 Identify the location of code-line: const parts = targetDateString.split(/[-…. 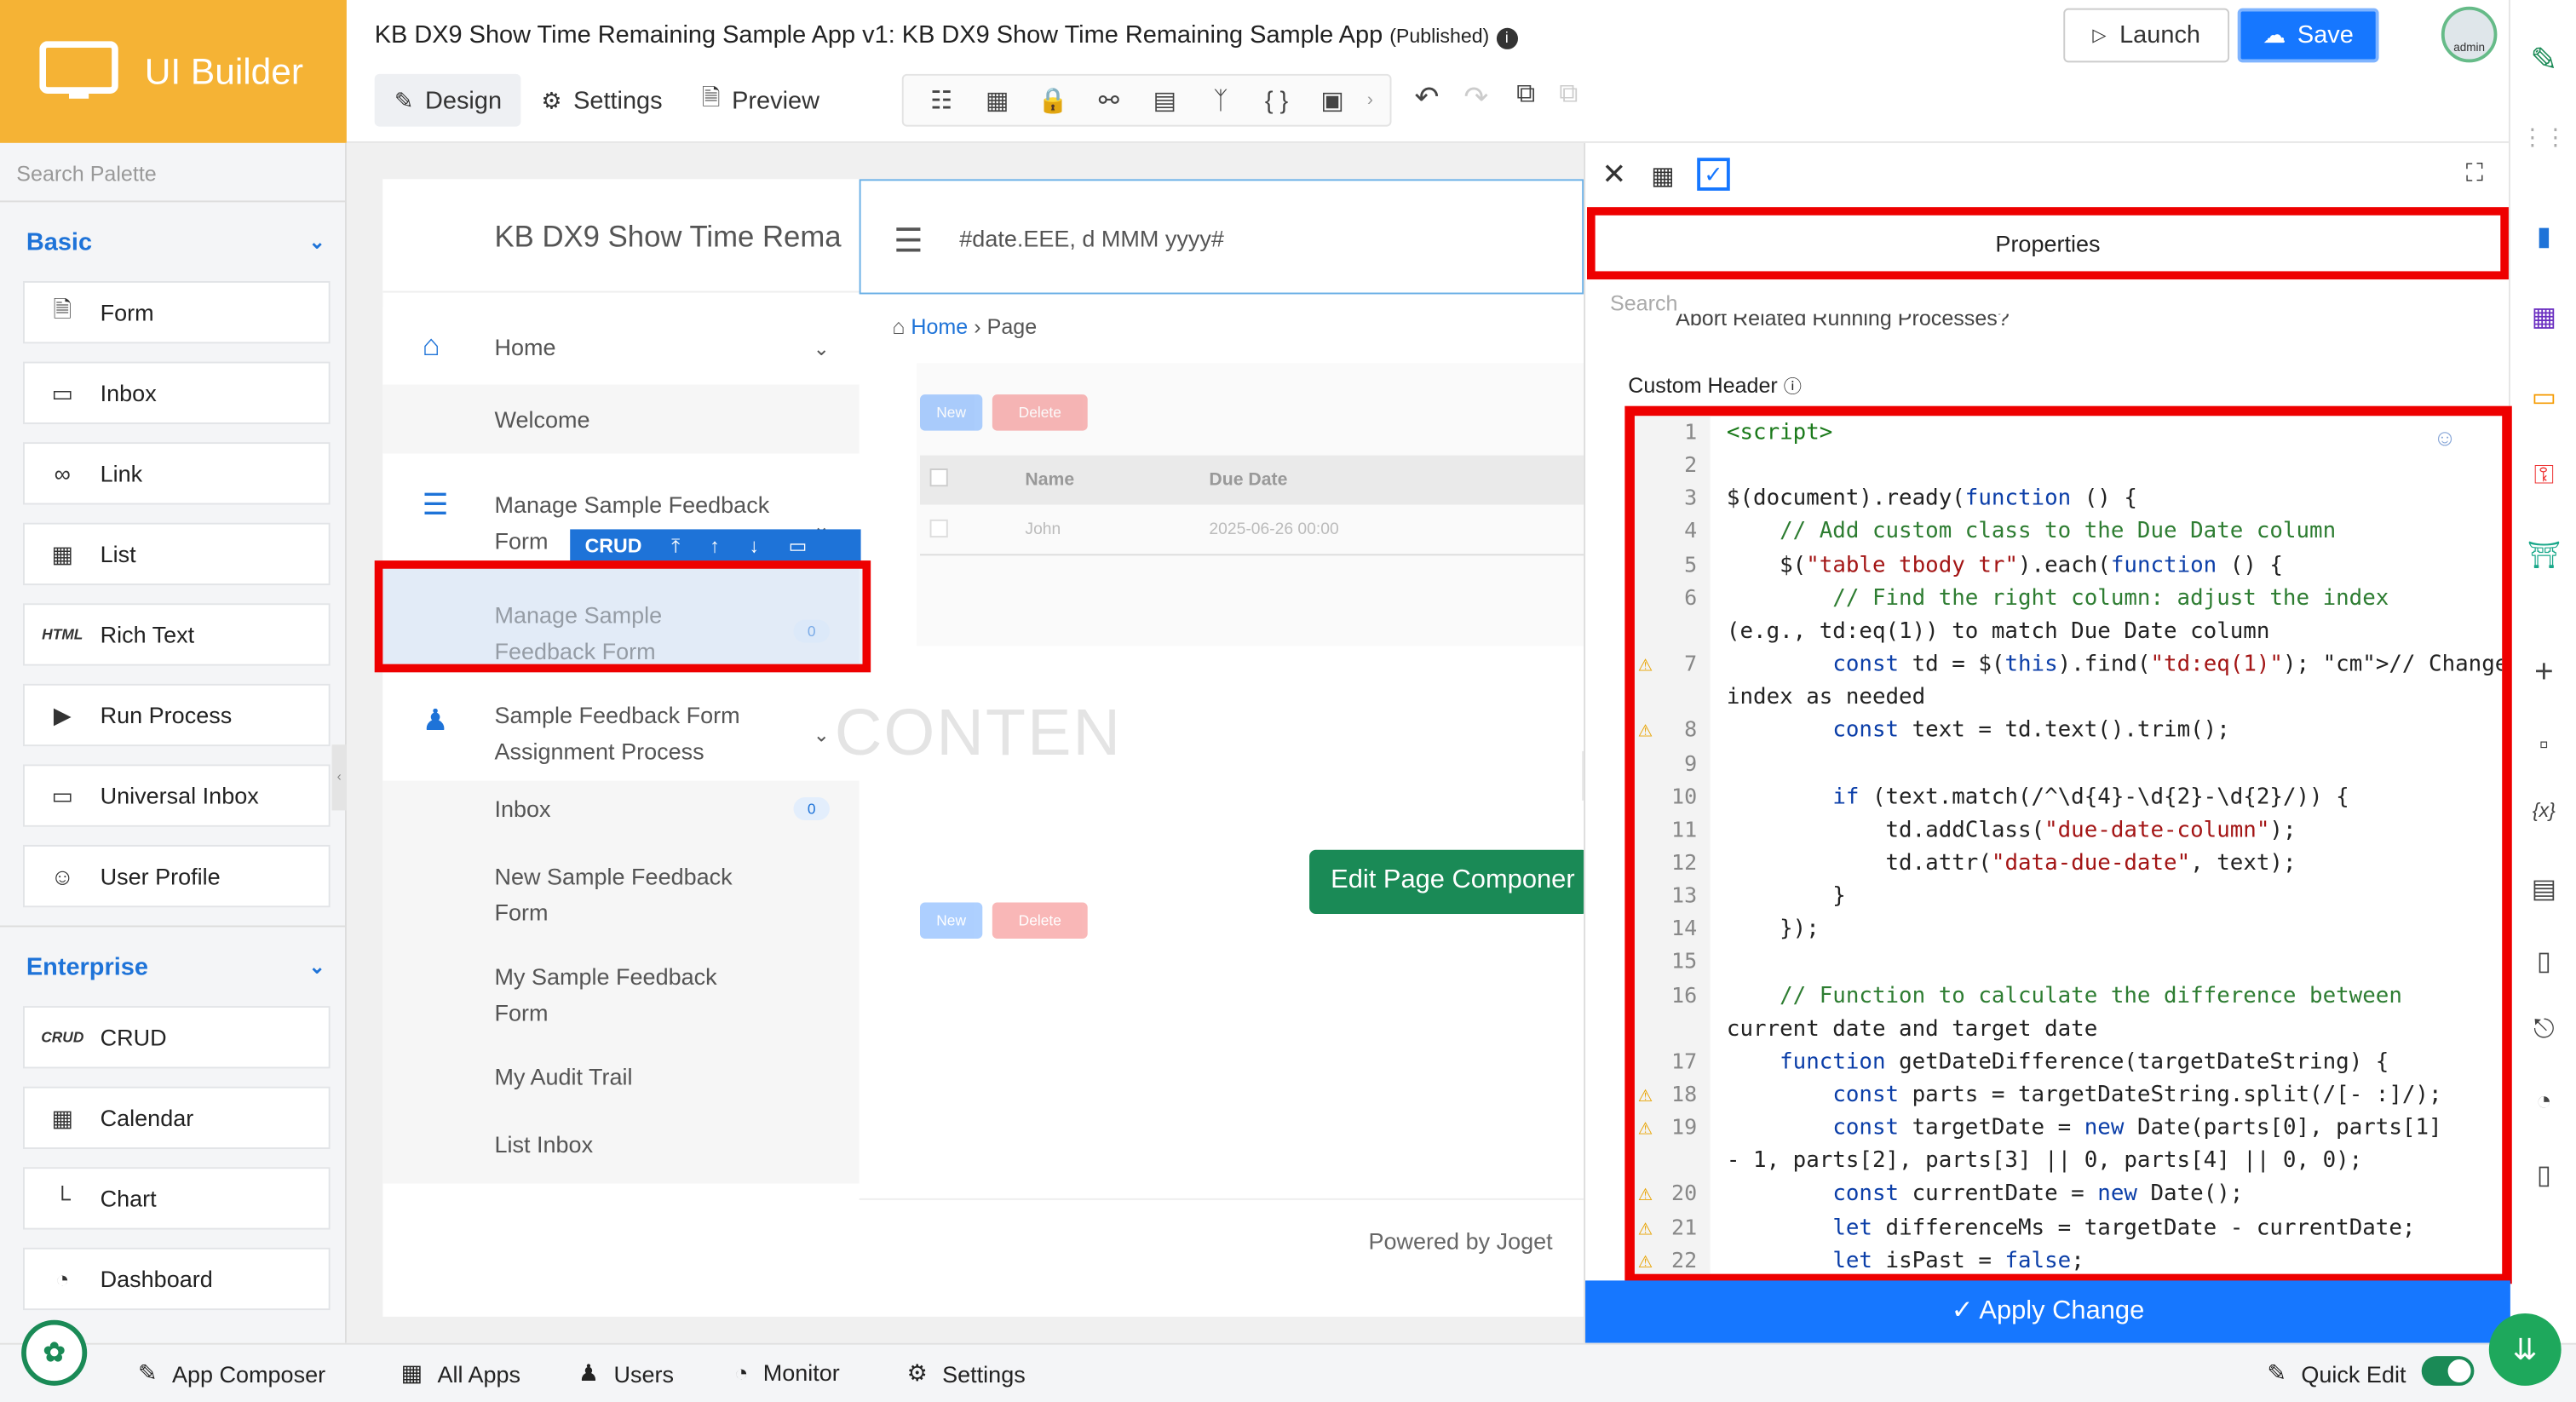
(2084, 1096).